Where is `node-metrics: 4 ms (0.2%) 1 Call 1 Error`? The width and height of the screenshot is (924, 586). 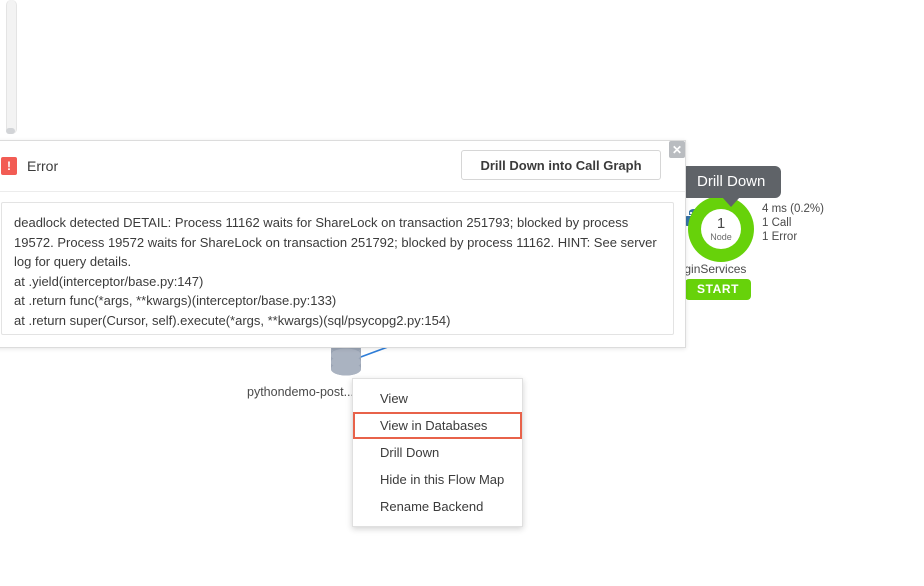
node-metrics: 4 ms (0.2%) 1 Call 1 Error is located at coordinates (793, 223).